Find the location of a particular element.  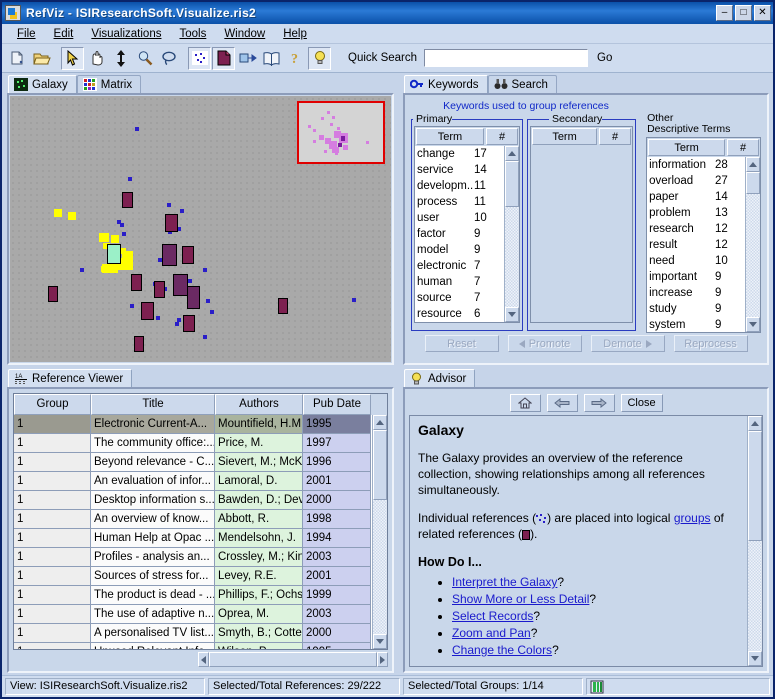

column-header-pubdate: Pub Date is located at coordinates (337, 404).